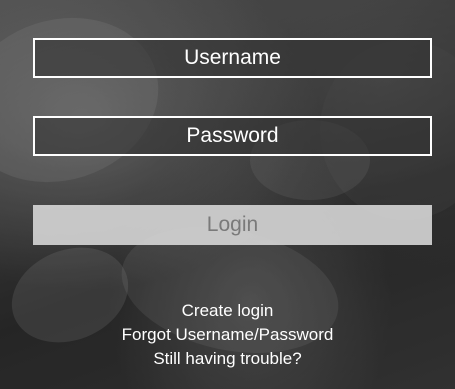  Describe the element at coordinates (232, 58) in the screenshot. I see `username-input` at that location.